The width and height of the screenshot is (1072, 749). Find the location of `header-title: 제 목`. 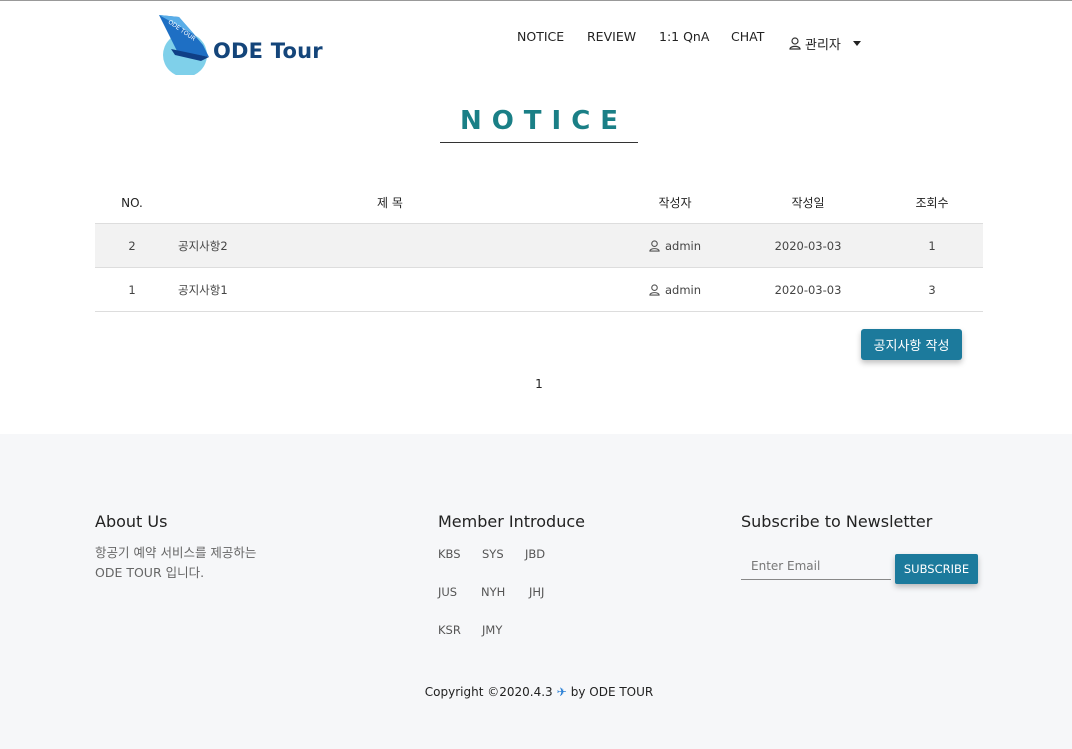

header-title: 제 목 is located at coordinates (390, 203).